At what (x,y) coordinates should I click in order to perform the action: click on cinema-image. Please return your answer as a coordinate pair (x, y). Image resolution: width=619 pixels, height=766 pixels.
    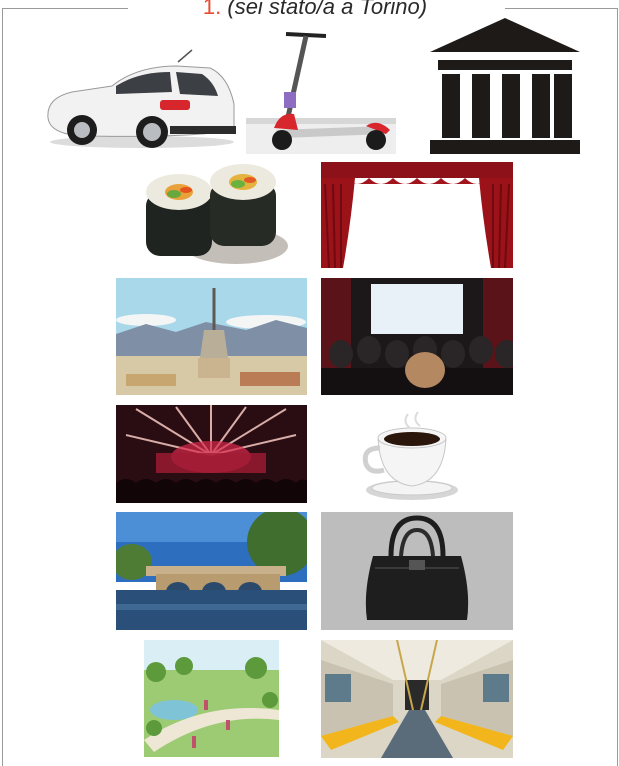
    Looking at the image, I should click on (417, 336).